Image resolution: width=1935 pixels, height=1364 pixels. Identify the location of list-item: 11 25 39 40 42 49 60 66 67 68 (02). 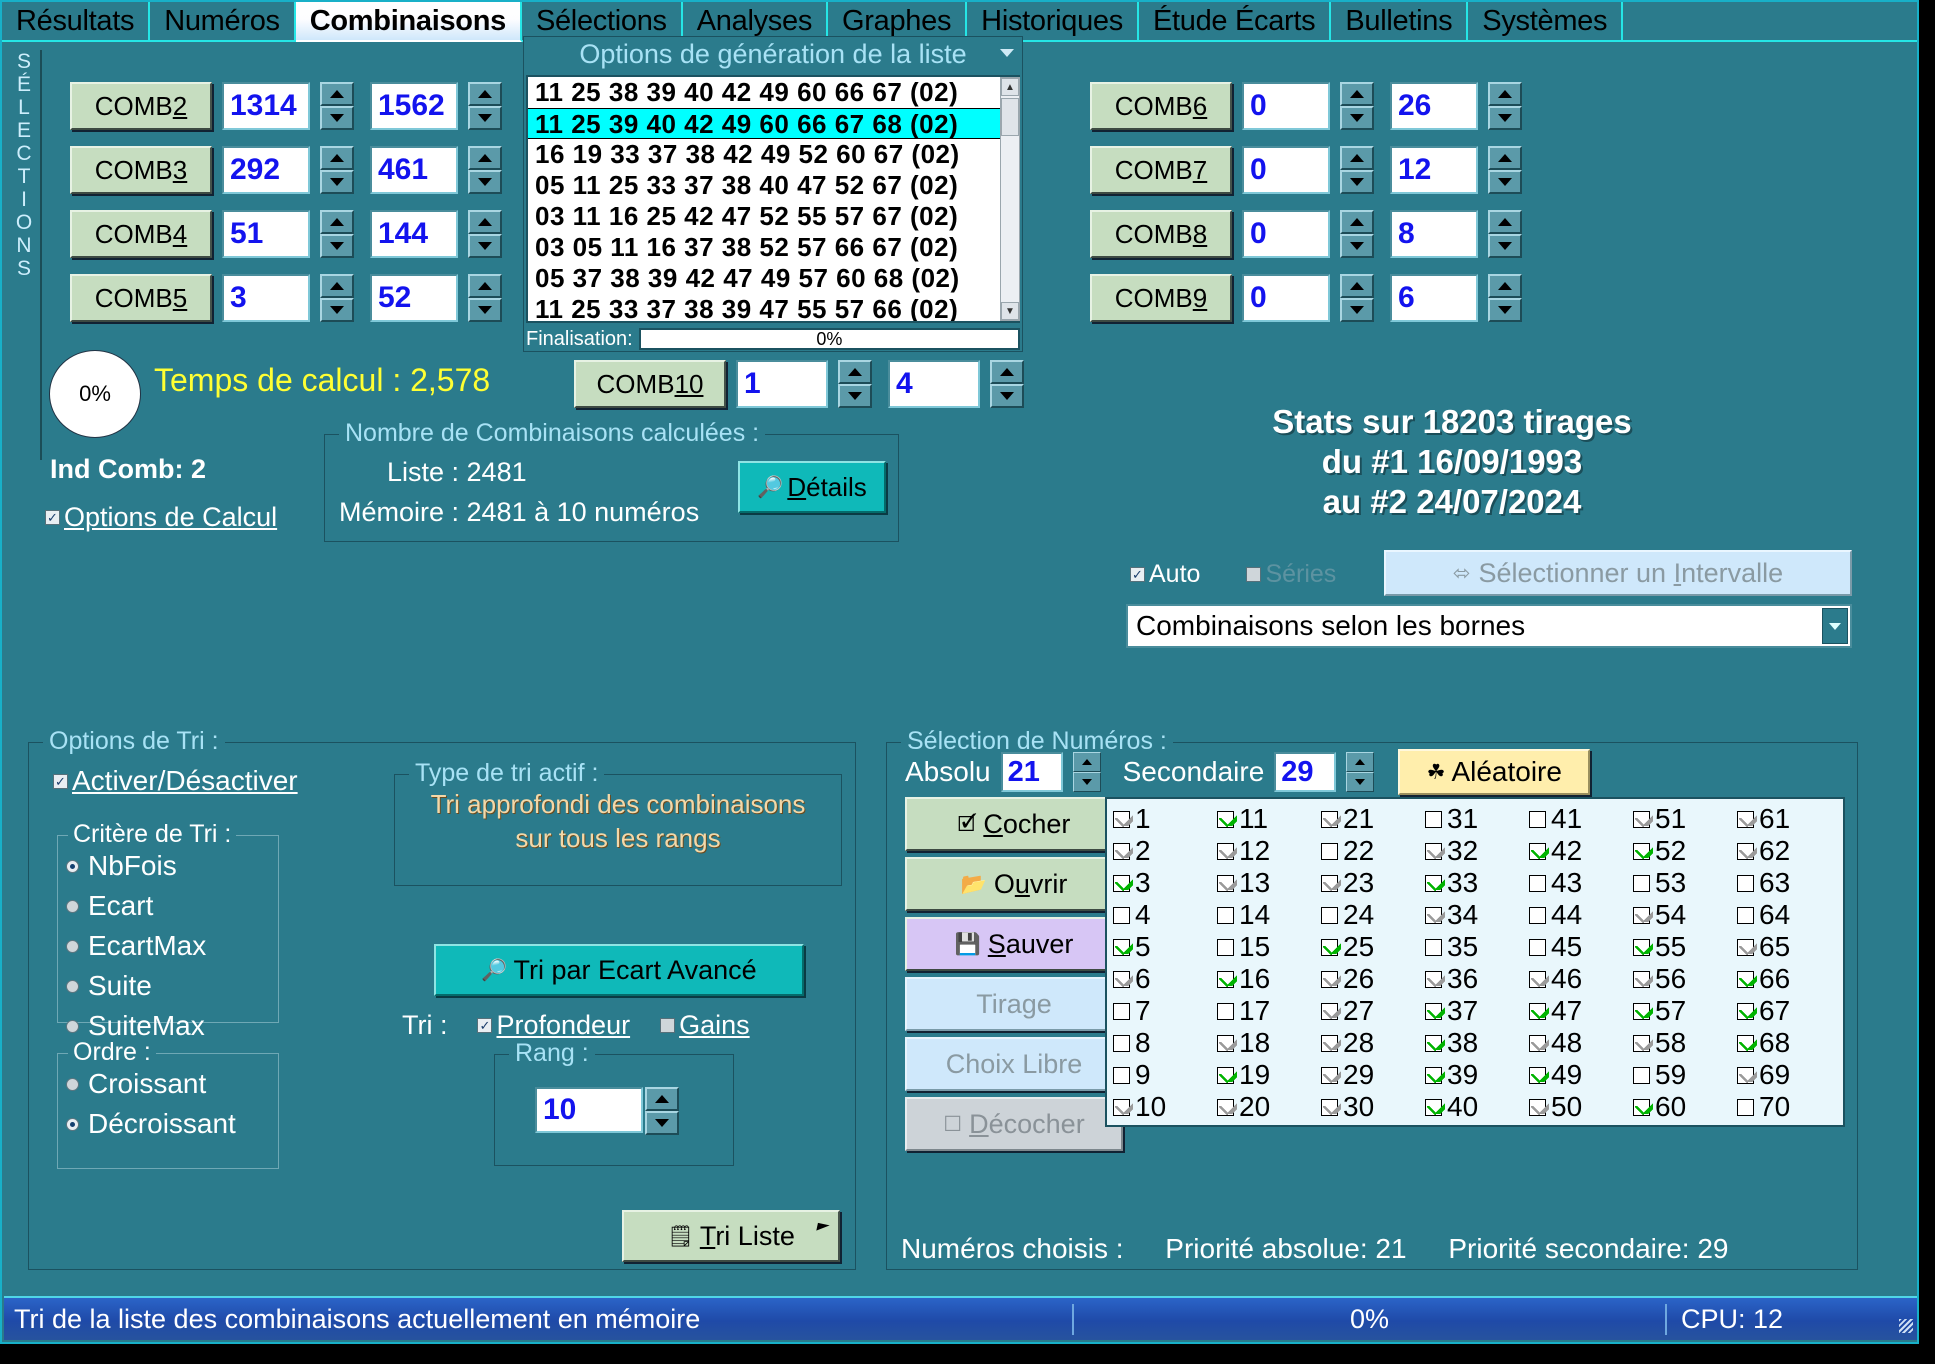
(773, 123).